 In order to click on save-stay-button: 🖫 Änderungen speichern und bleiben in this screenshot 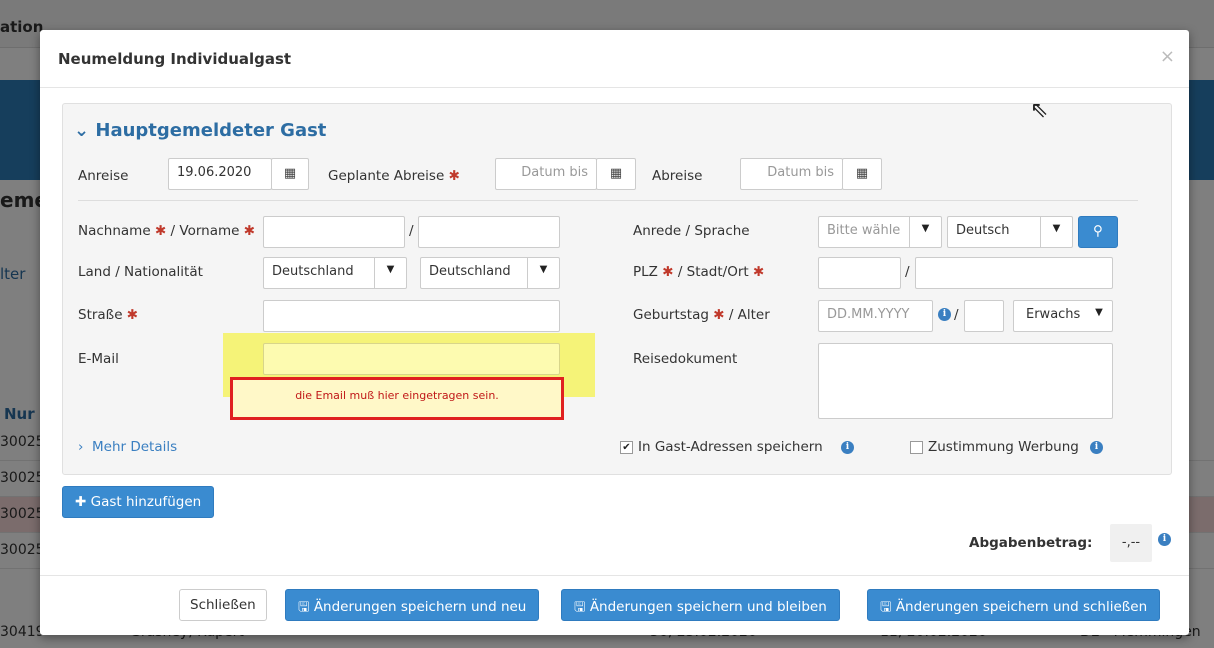, I will do `click(700, 605)`.